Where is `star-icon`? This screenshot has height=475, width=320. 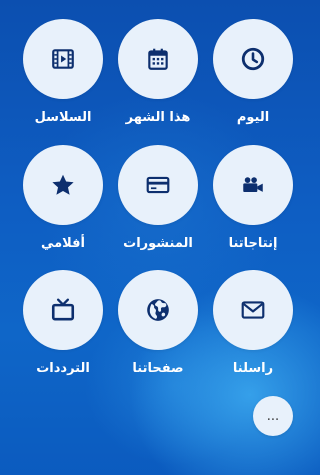 star-icon is located at coordinates (63, 185).